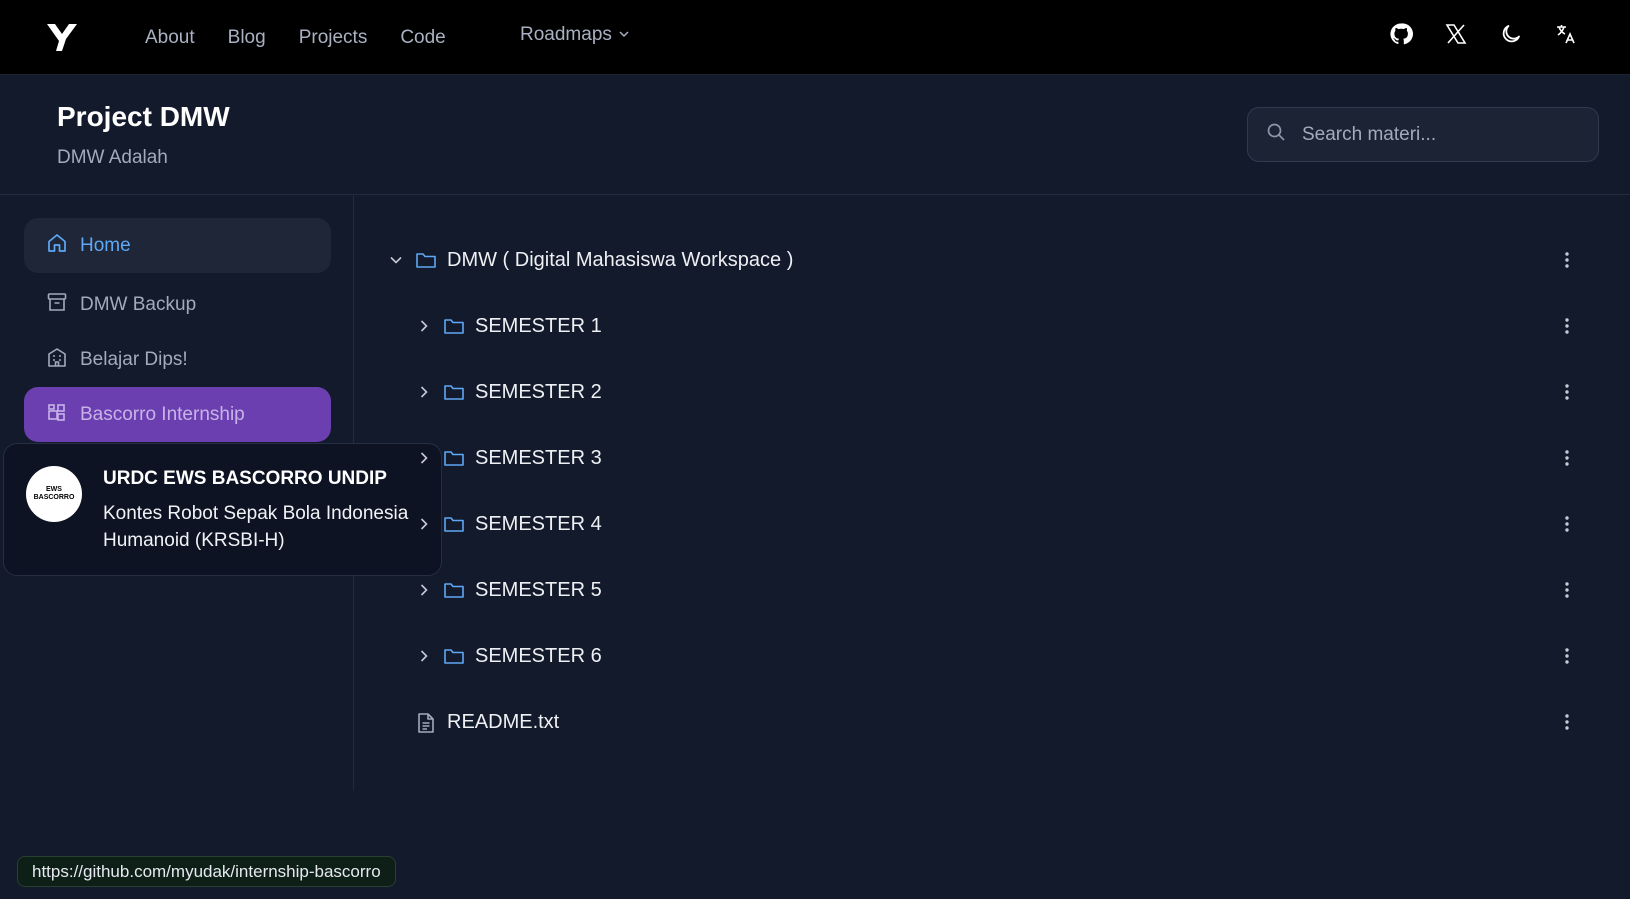 The image size is (1630, 899). I want to click on nav-link-blog: Blog, so click(247, 38).